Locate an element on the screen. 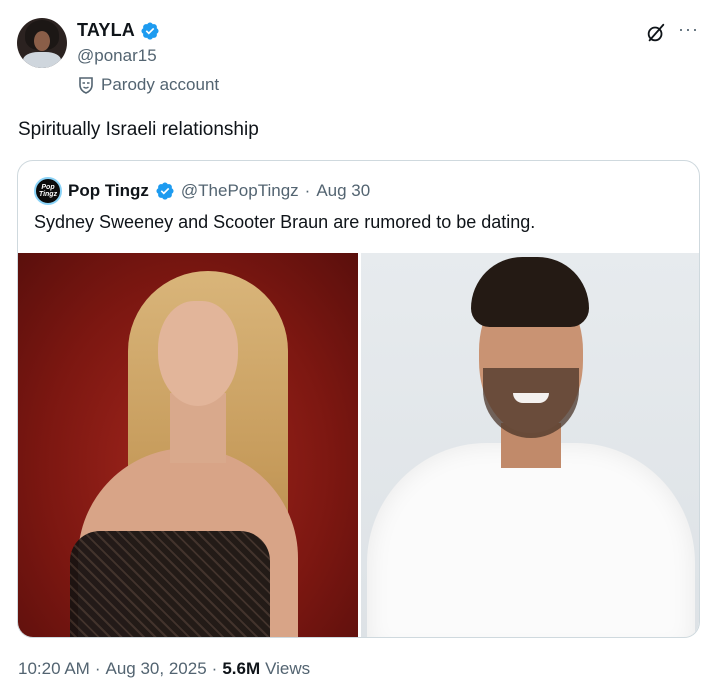  quoted-date: Aug 30 is located at coordinates (343, 191).